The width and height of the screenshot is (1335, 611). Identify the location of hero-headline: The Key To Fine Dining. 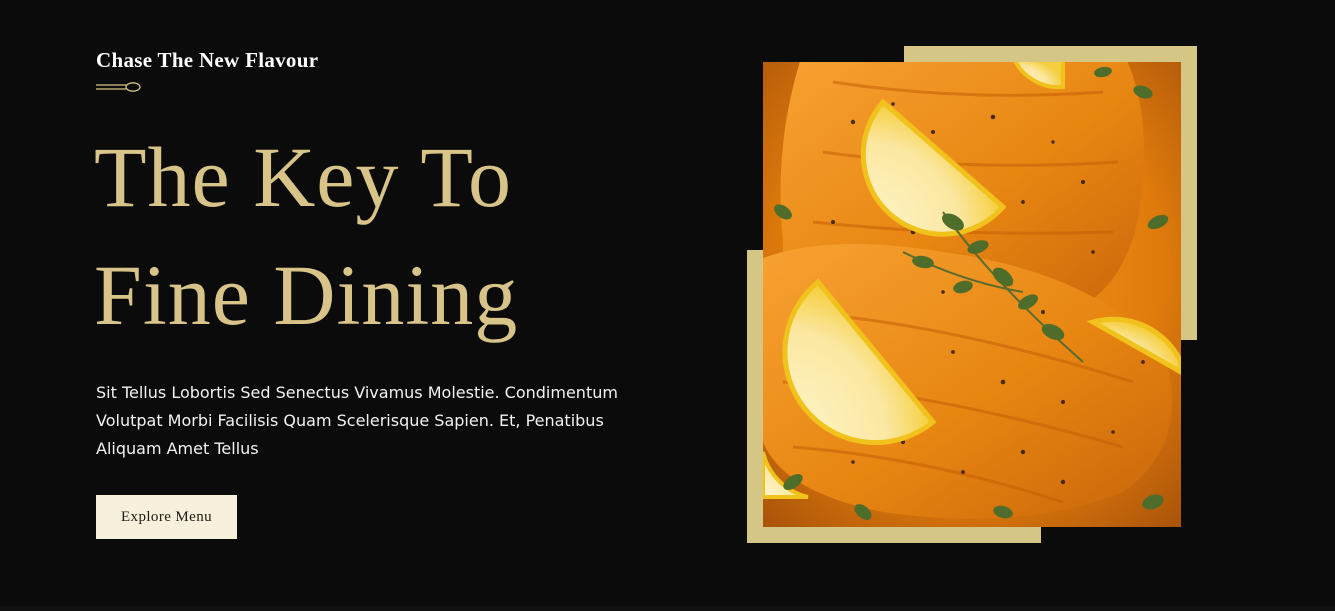
(306, 236).